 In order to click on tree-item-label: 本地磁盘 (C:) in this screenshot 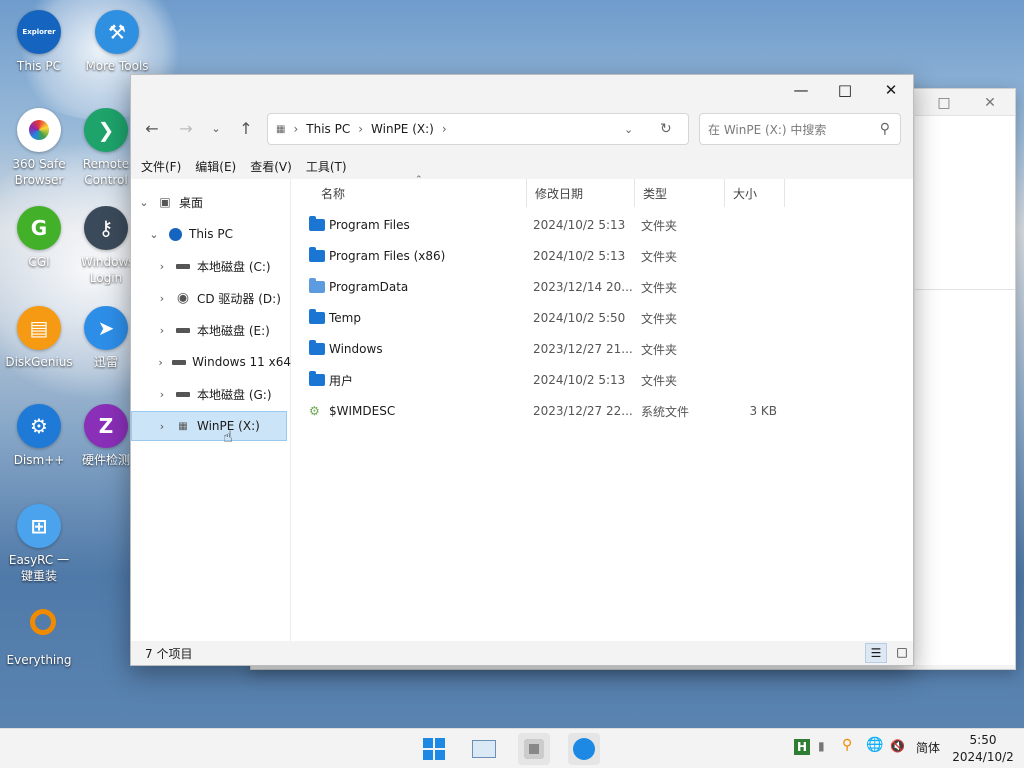, I will do `click(234, 266)`.